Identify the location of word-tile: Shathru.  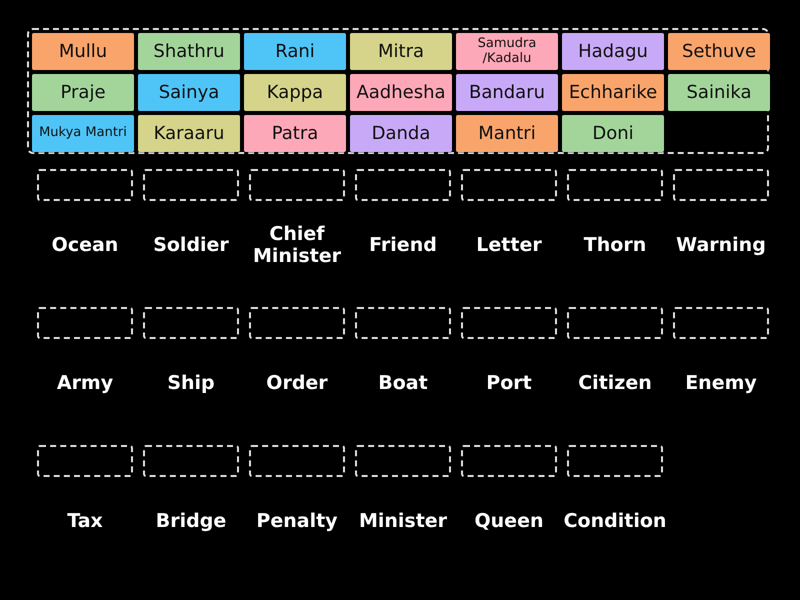
(189, 51).